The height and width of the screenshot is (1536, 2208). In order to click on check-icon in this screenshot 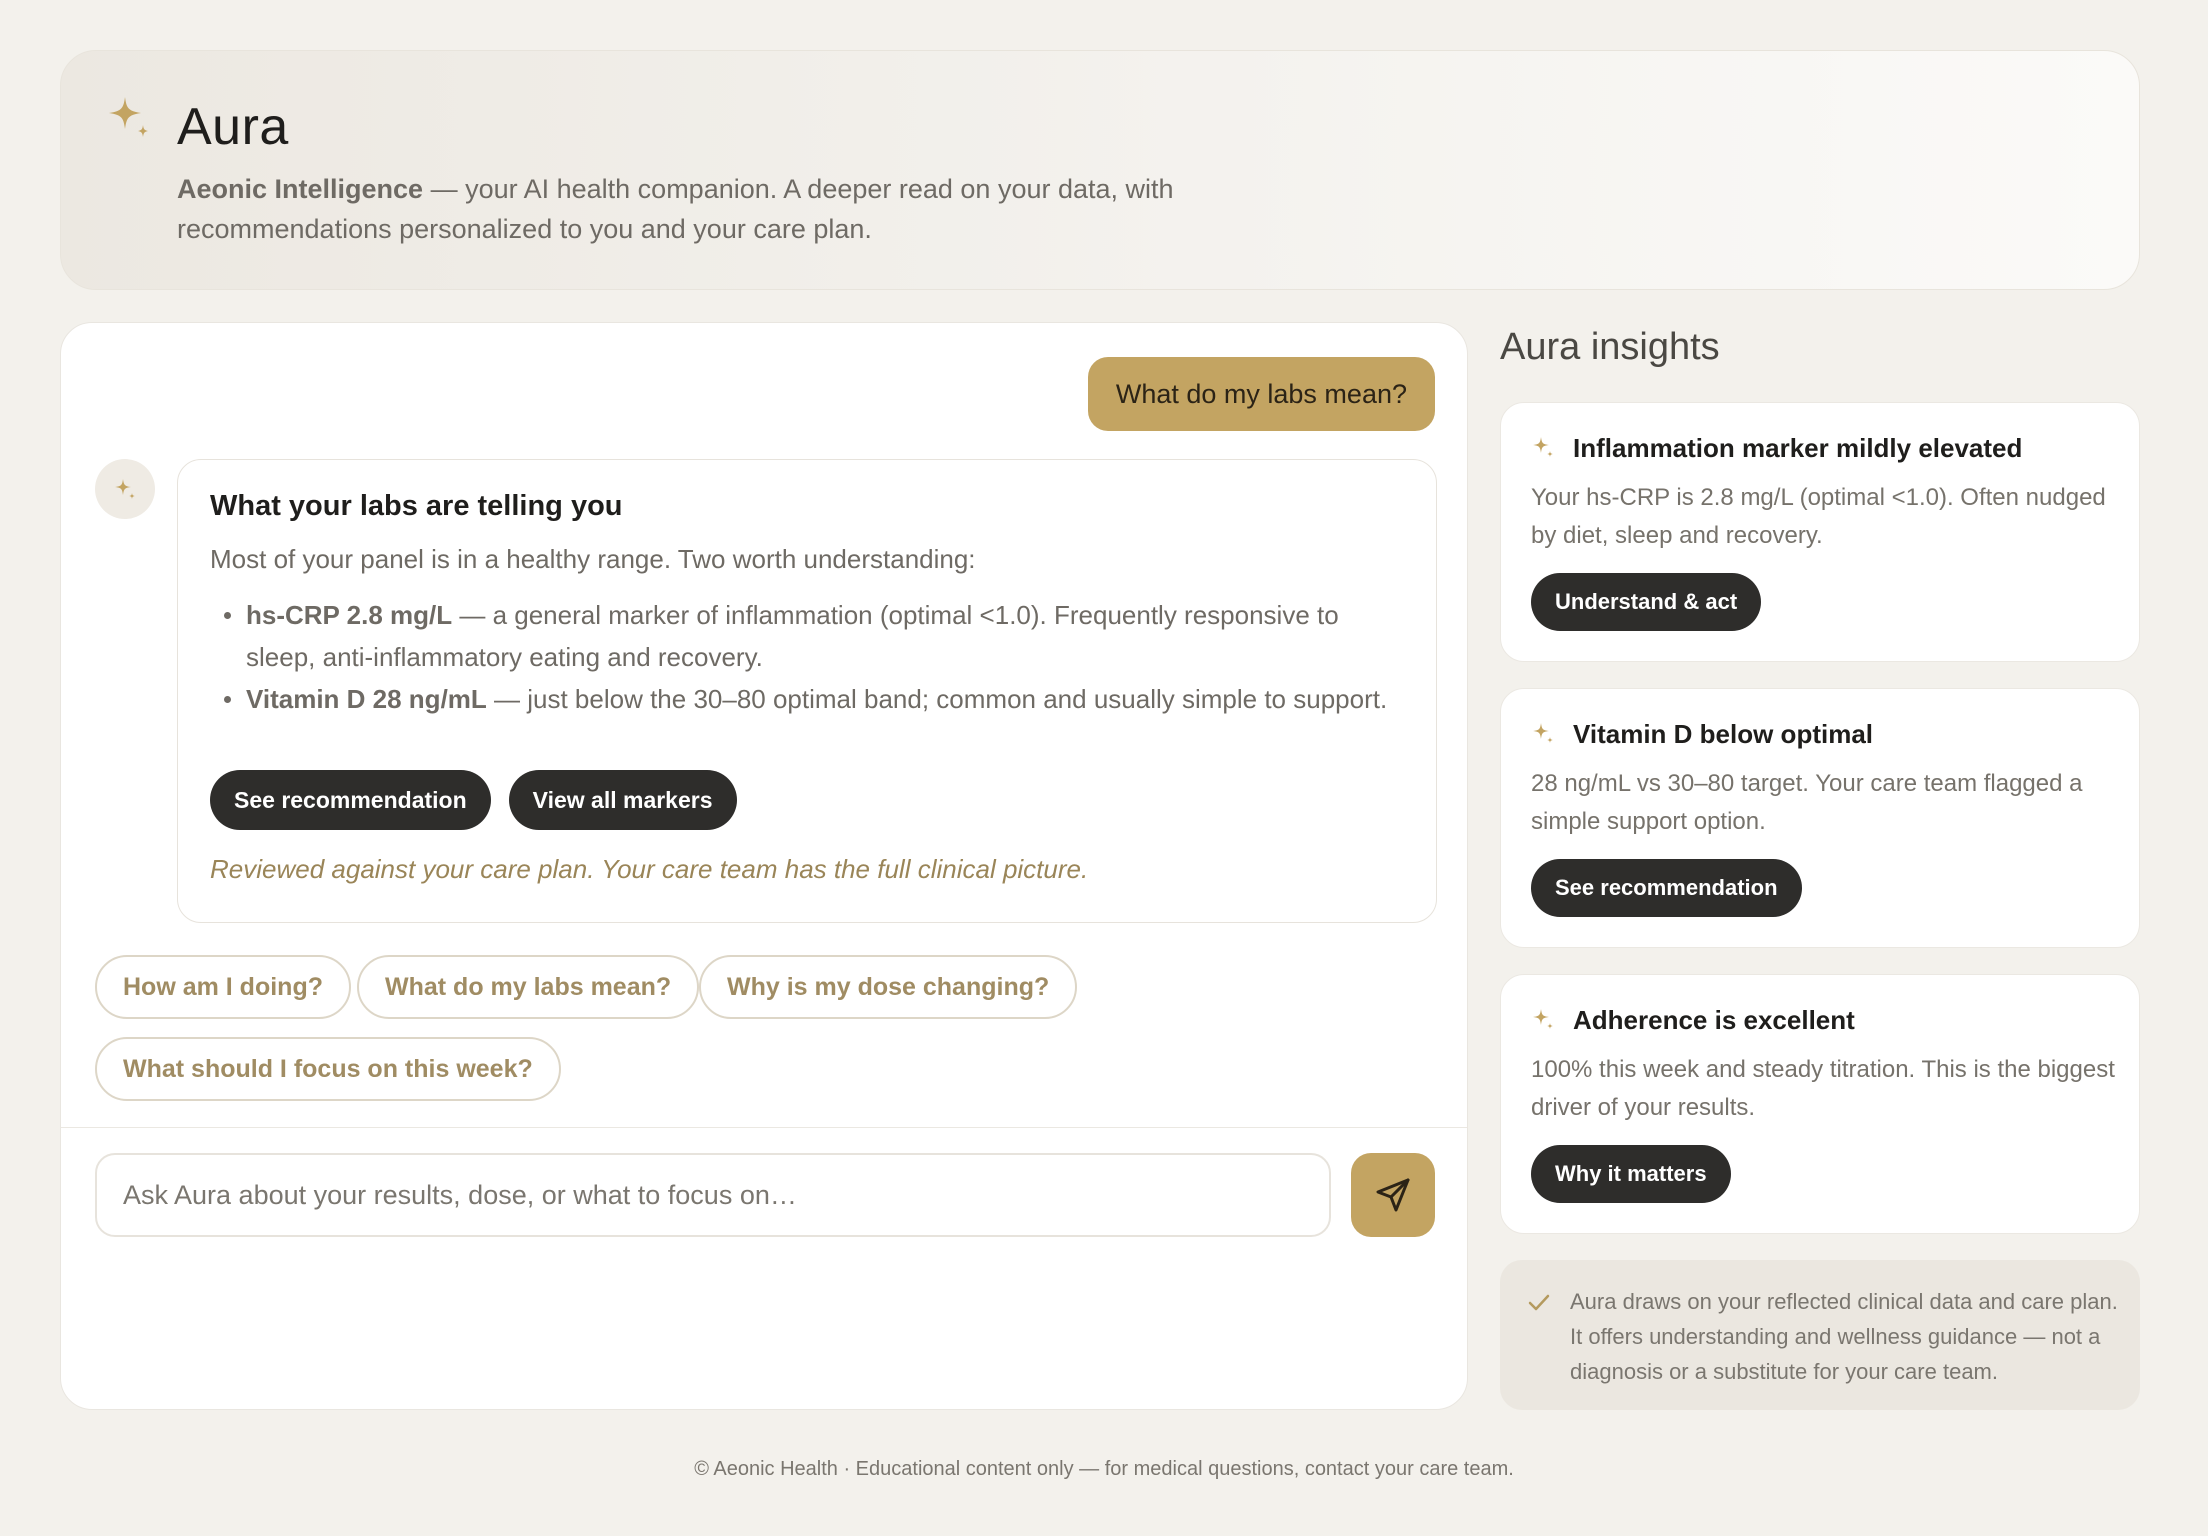, I will do `click(1539, 1302)`.